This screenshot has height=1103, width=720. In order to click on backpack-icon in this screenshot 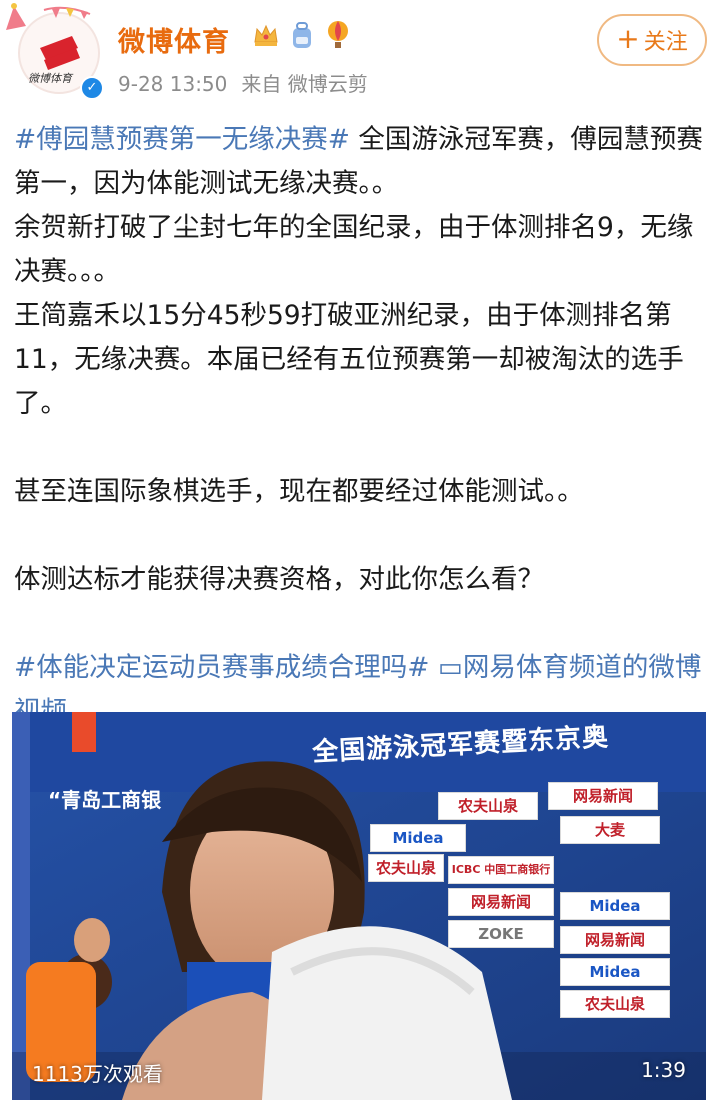, I will do `click(302, 35)`.